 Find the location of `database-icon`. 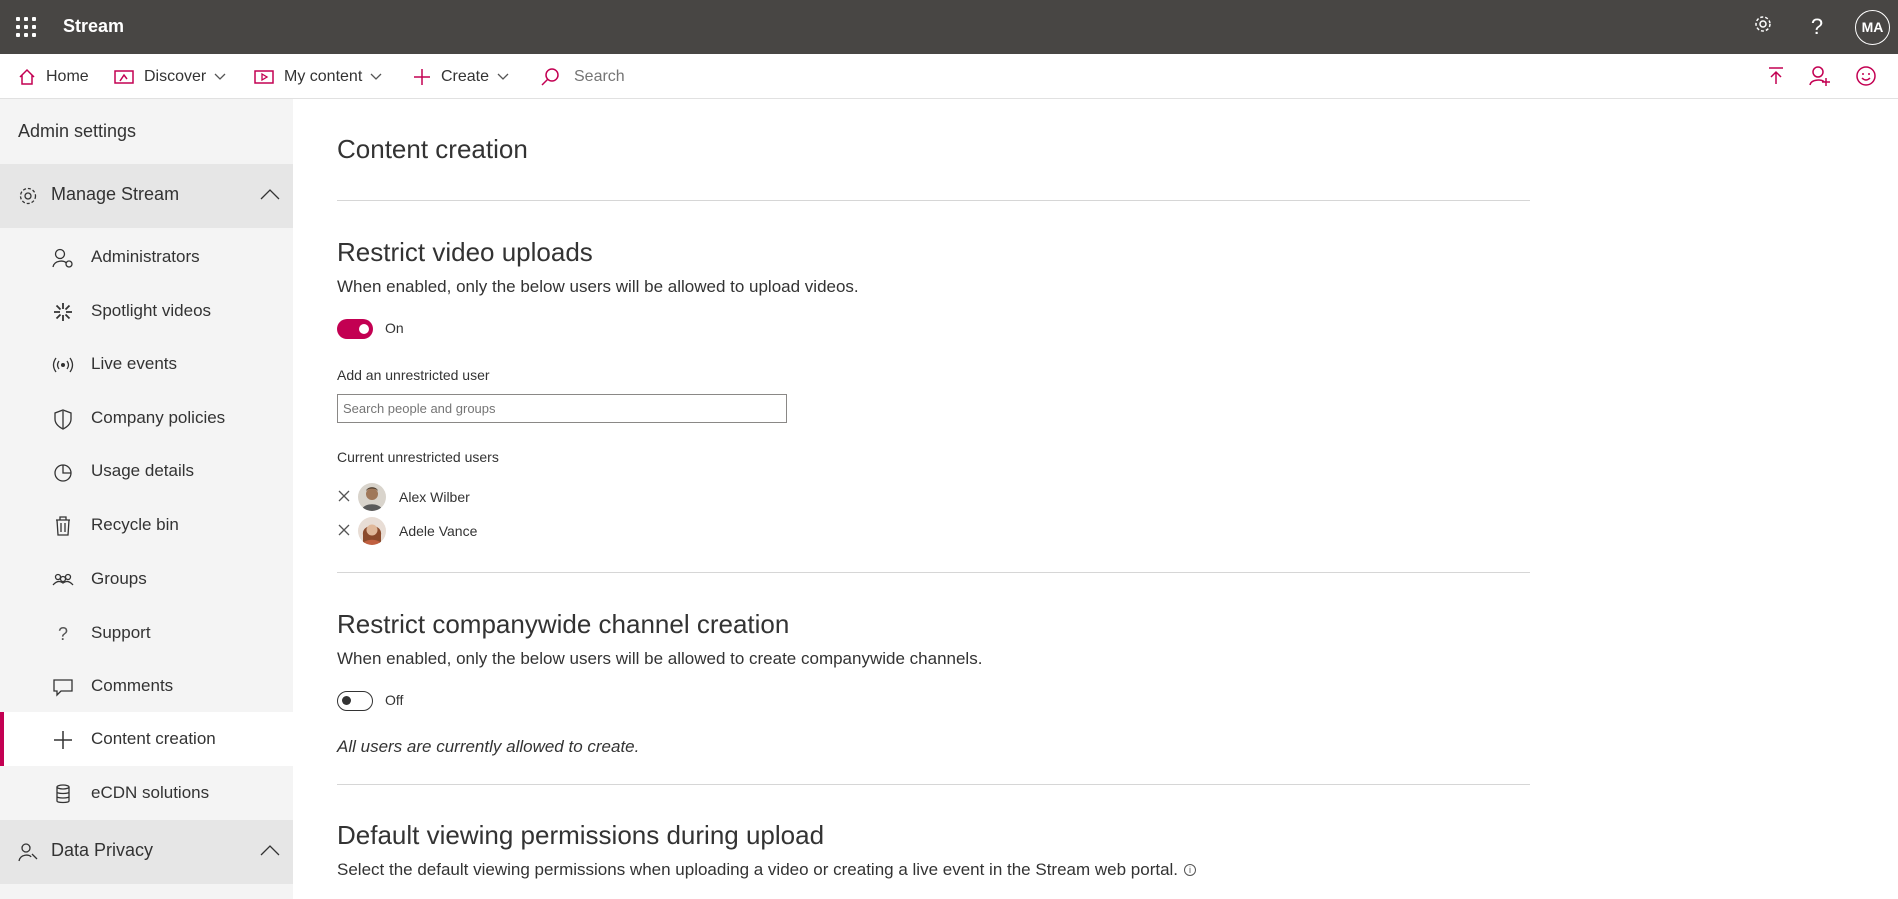

database-icon is located at coordinates (63, 794).